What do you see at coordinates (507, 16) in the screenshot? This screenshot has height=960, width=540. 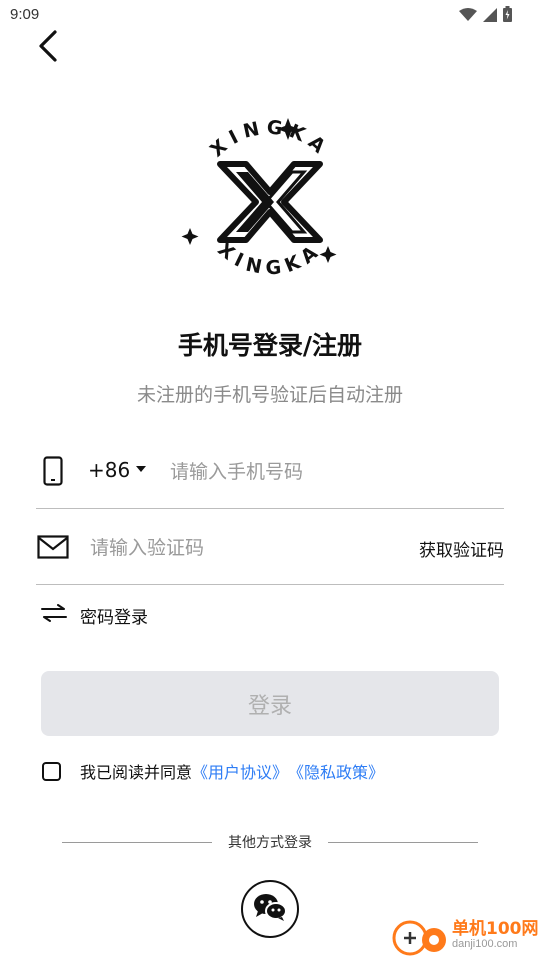 I see `battery-icon` at bounding box center [507, 16].